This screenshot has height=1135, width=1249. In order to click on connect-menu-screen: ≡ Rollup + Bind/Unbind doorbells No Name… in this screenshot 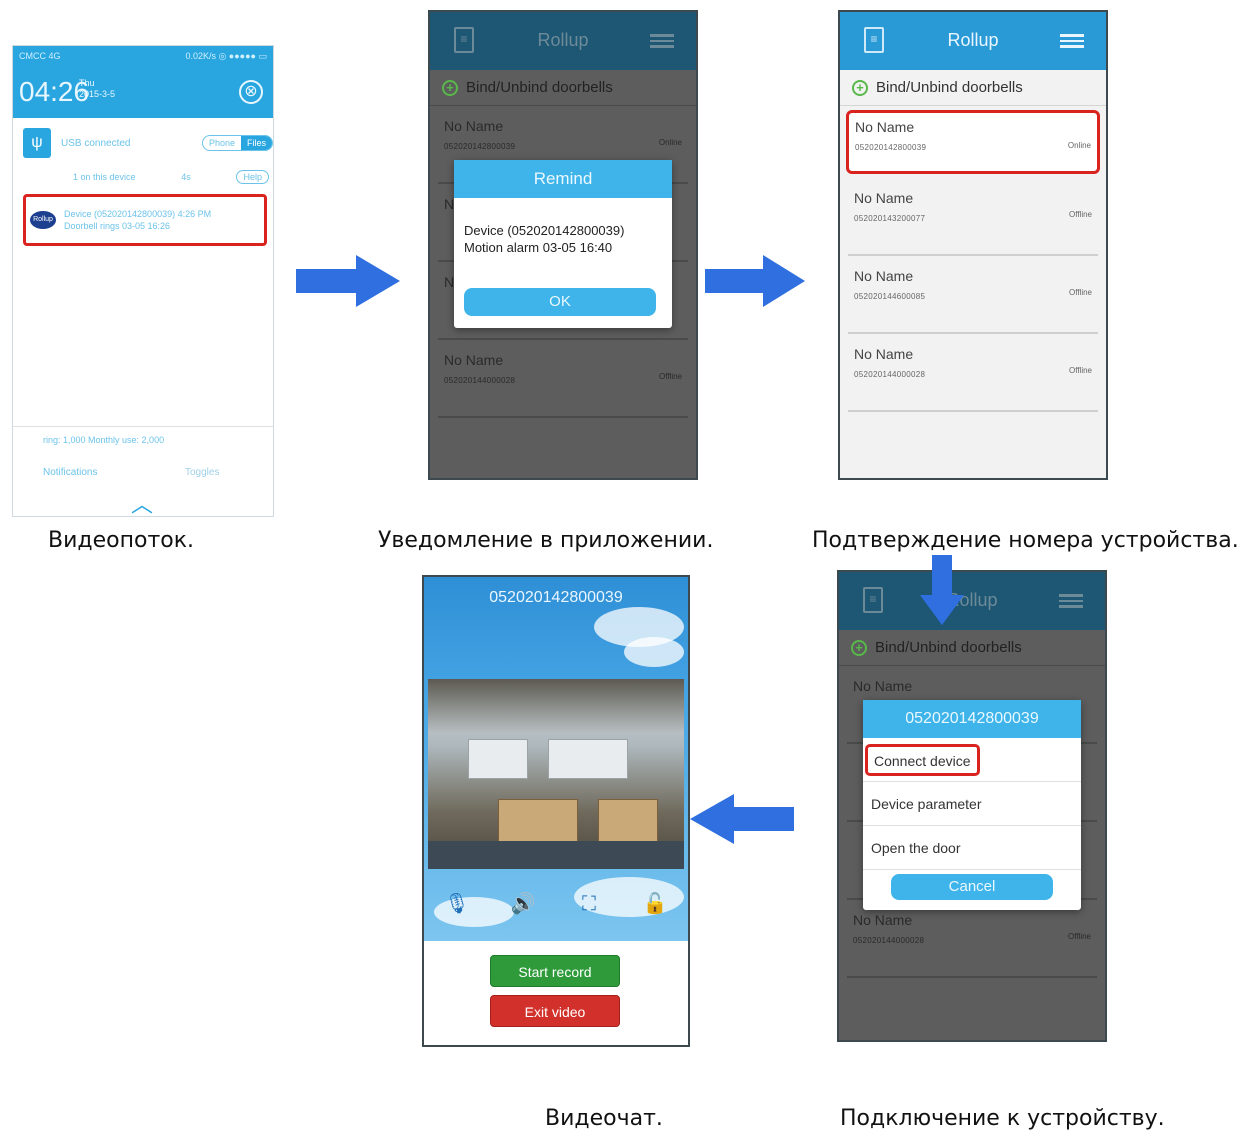, I will do `click(972, 806)`.